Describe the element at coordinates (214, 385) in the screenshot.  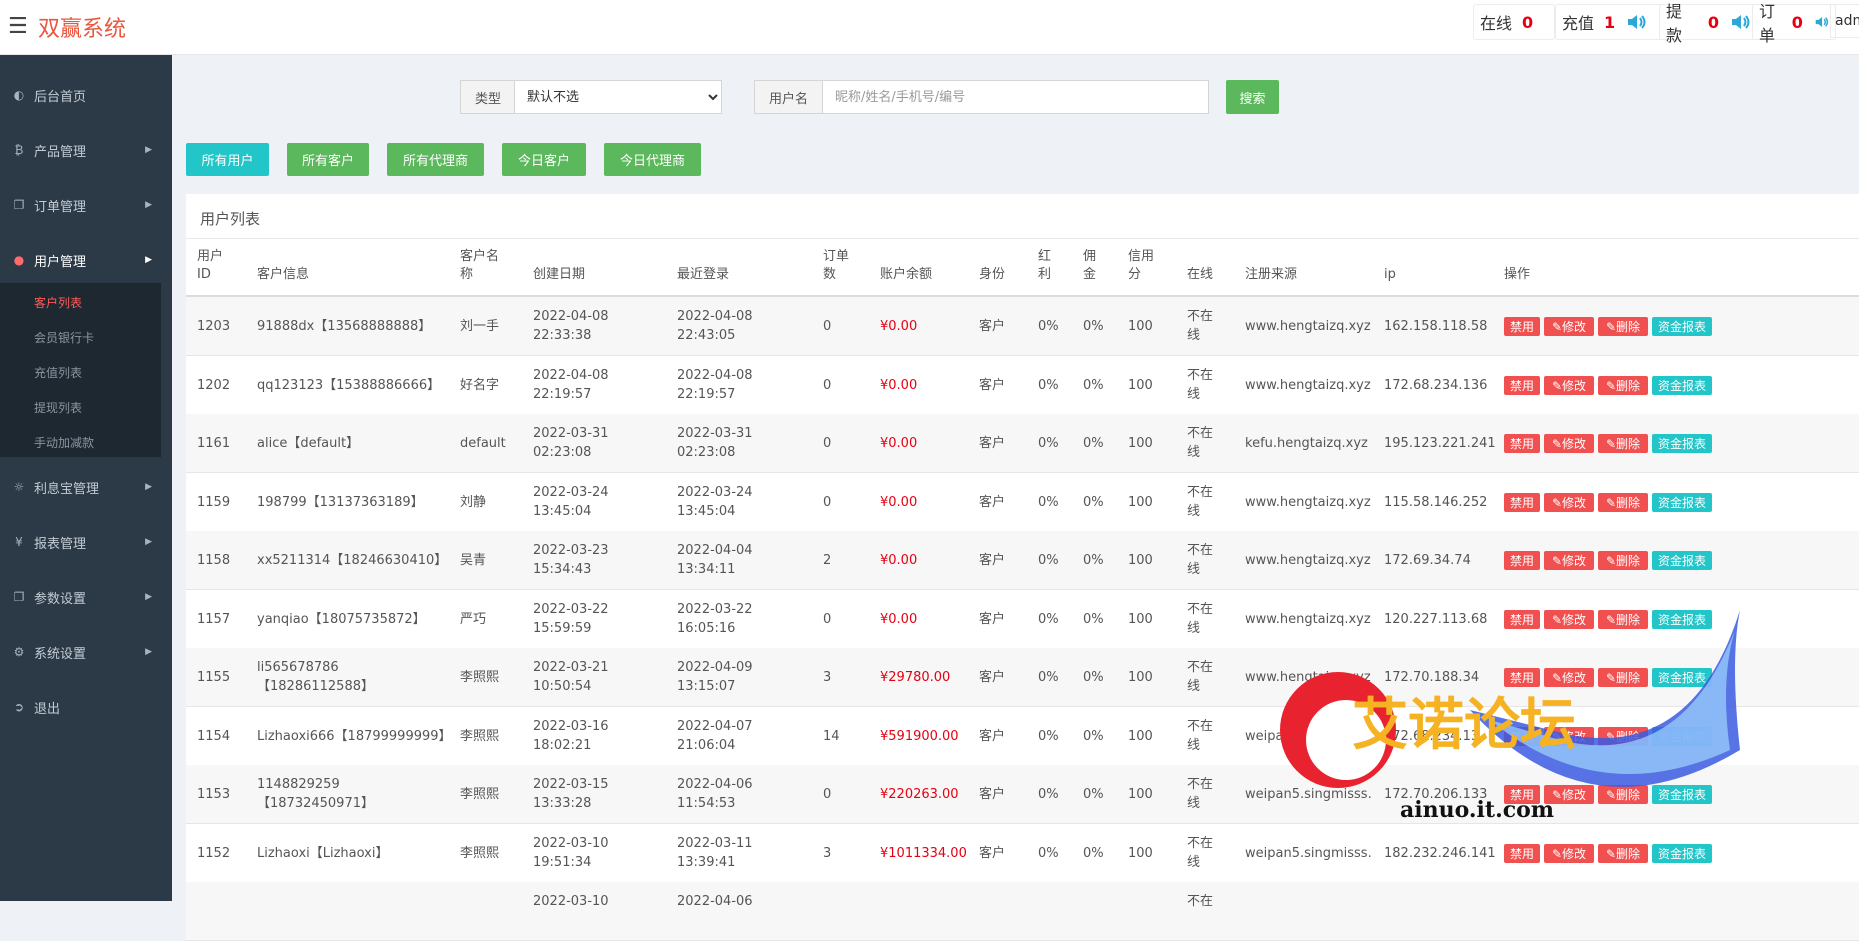
I see `cell-id: 1202` at that location.